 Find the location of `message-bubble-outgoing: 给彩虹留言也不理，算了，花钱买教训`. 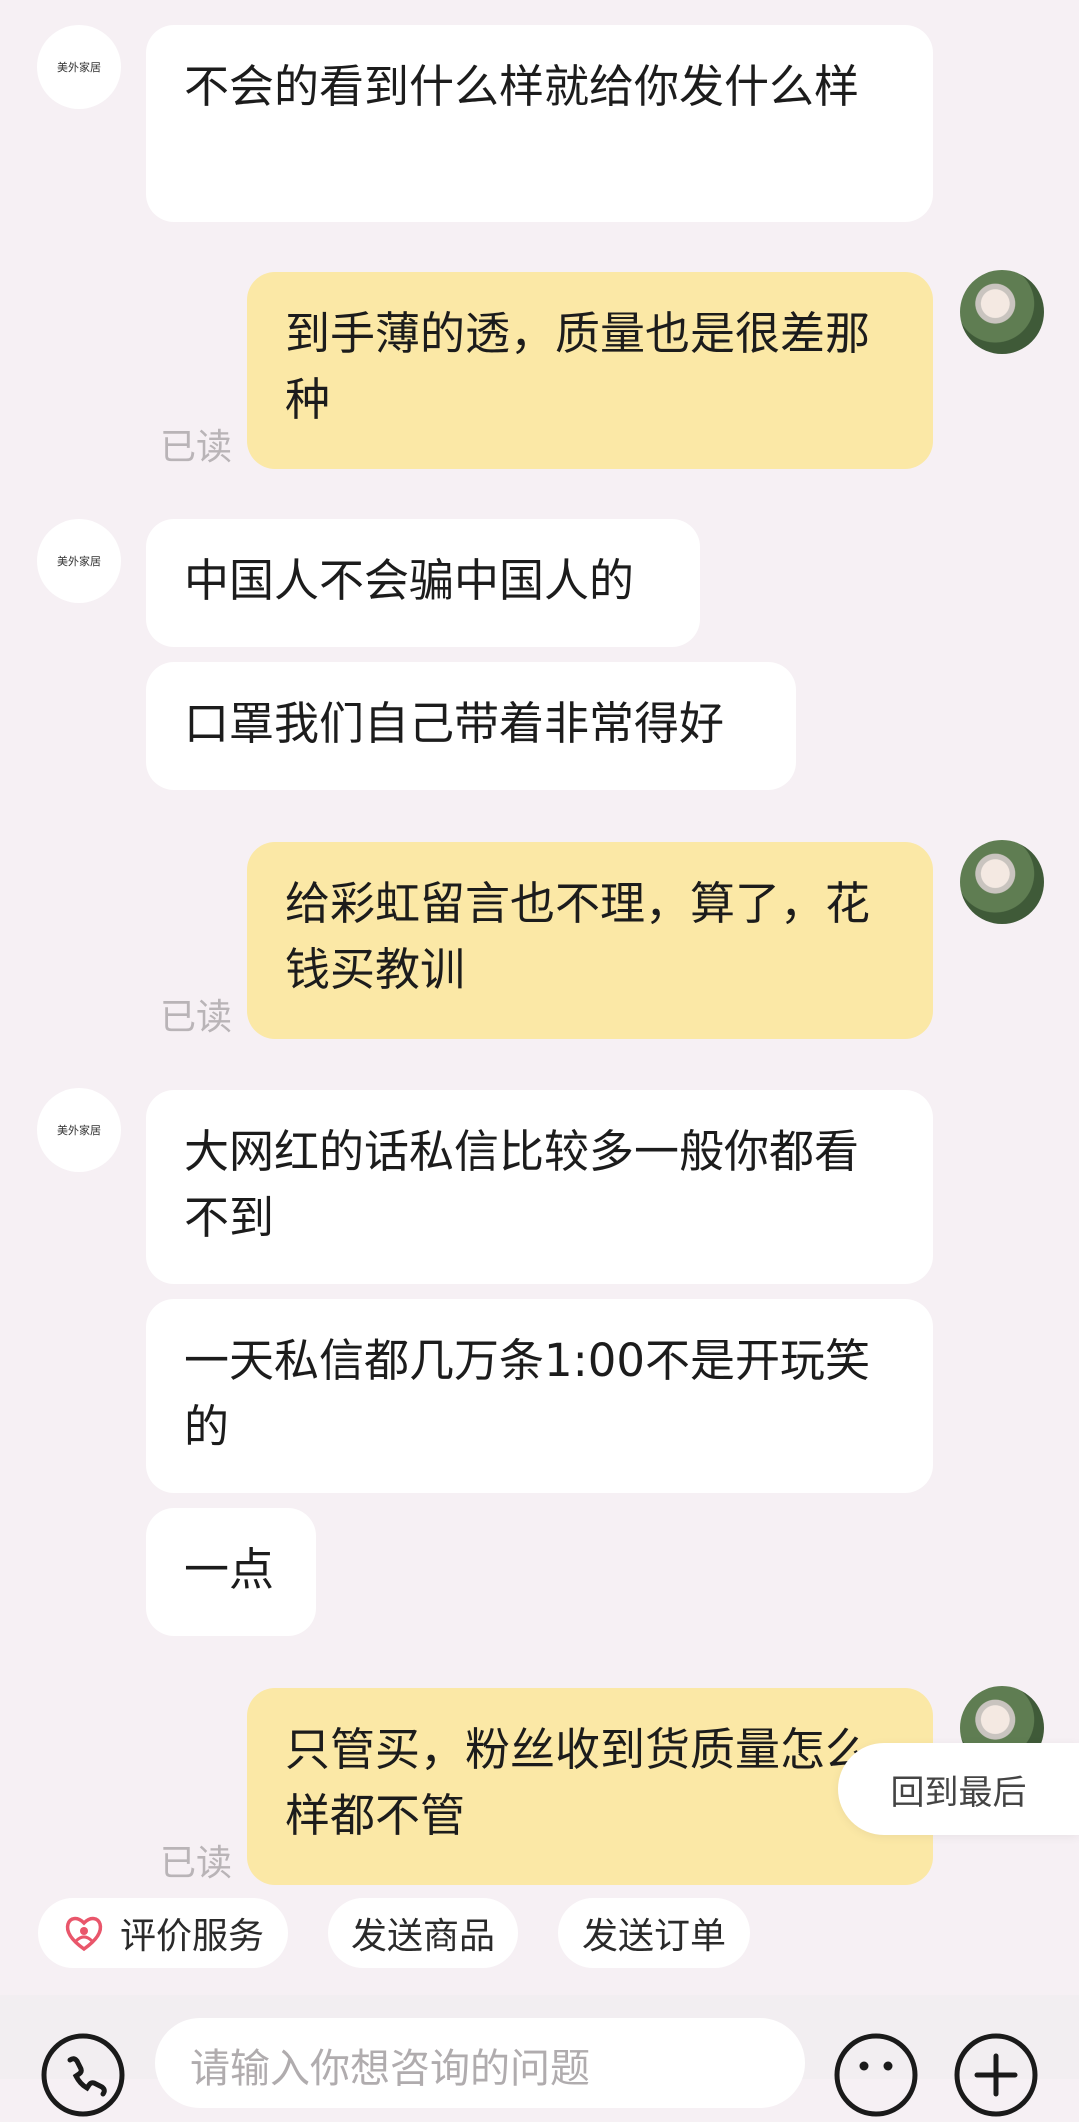

message-bubble-outgoing: 给彩虹留言也不理，算了，花钱买教训 is located at coordinates (590, 940).